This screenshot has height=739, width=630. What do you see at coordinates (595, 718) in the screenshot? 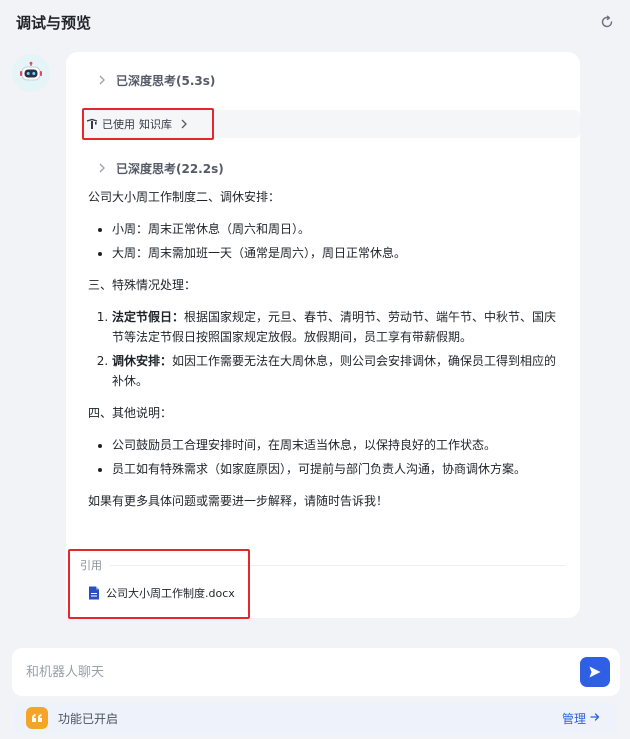
I see `arrow-right-icon` at bounding box center [595, 718].